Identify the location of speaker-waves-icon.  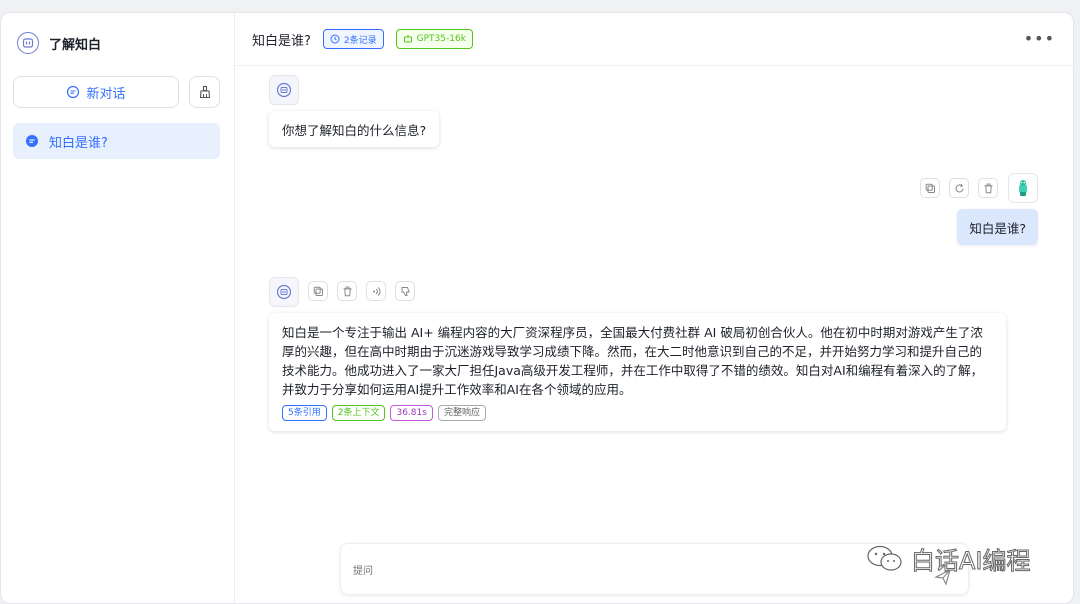
(376, 291).